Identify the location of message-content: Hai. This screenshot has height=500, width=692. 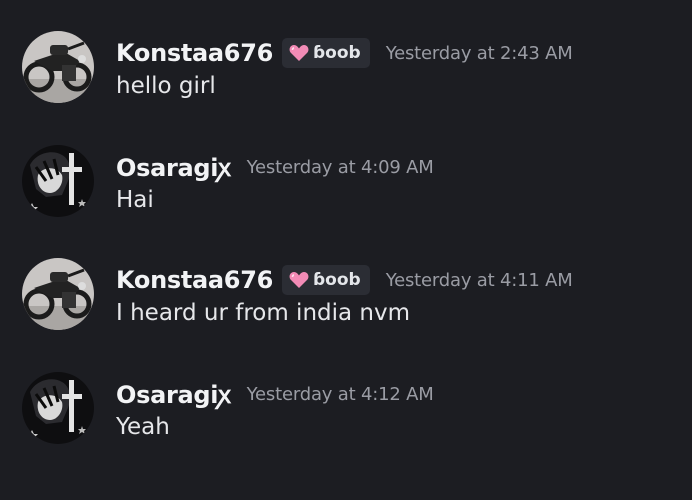
(135, 200).